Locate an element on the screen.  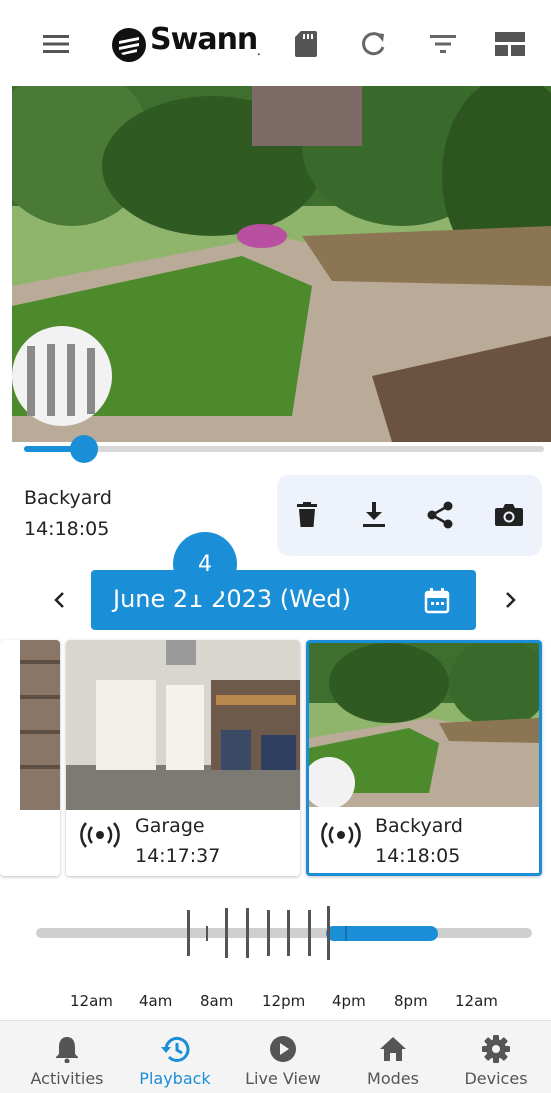
date-selector: June 21 2023 (Wed) is located at coordinates (283, 600).